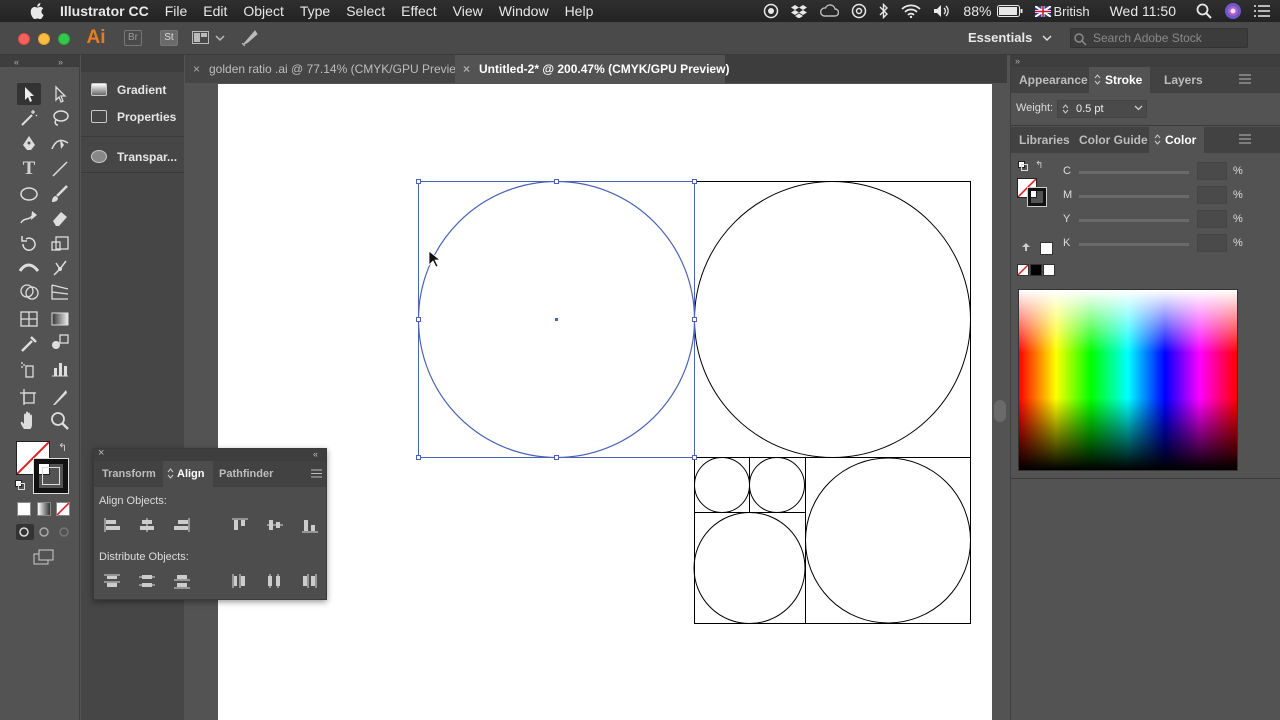  I want to click on lasso-tool-icon, so click(60, 118).